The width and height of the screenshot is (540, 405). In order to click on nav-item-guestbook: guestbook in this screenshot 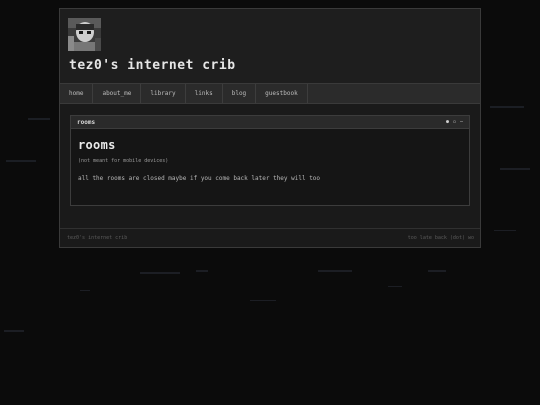, I will do `click(282, 93)`.